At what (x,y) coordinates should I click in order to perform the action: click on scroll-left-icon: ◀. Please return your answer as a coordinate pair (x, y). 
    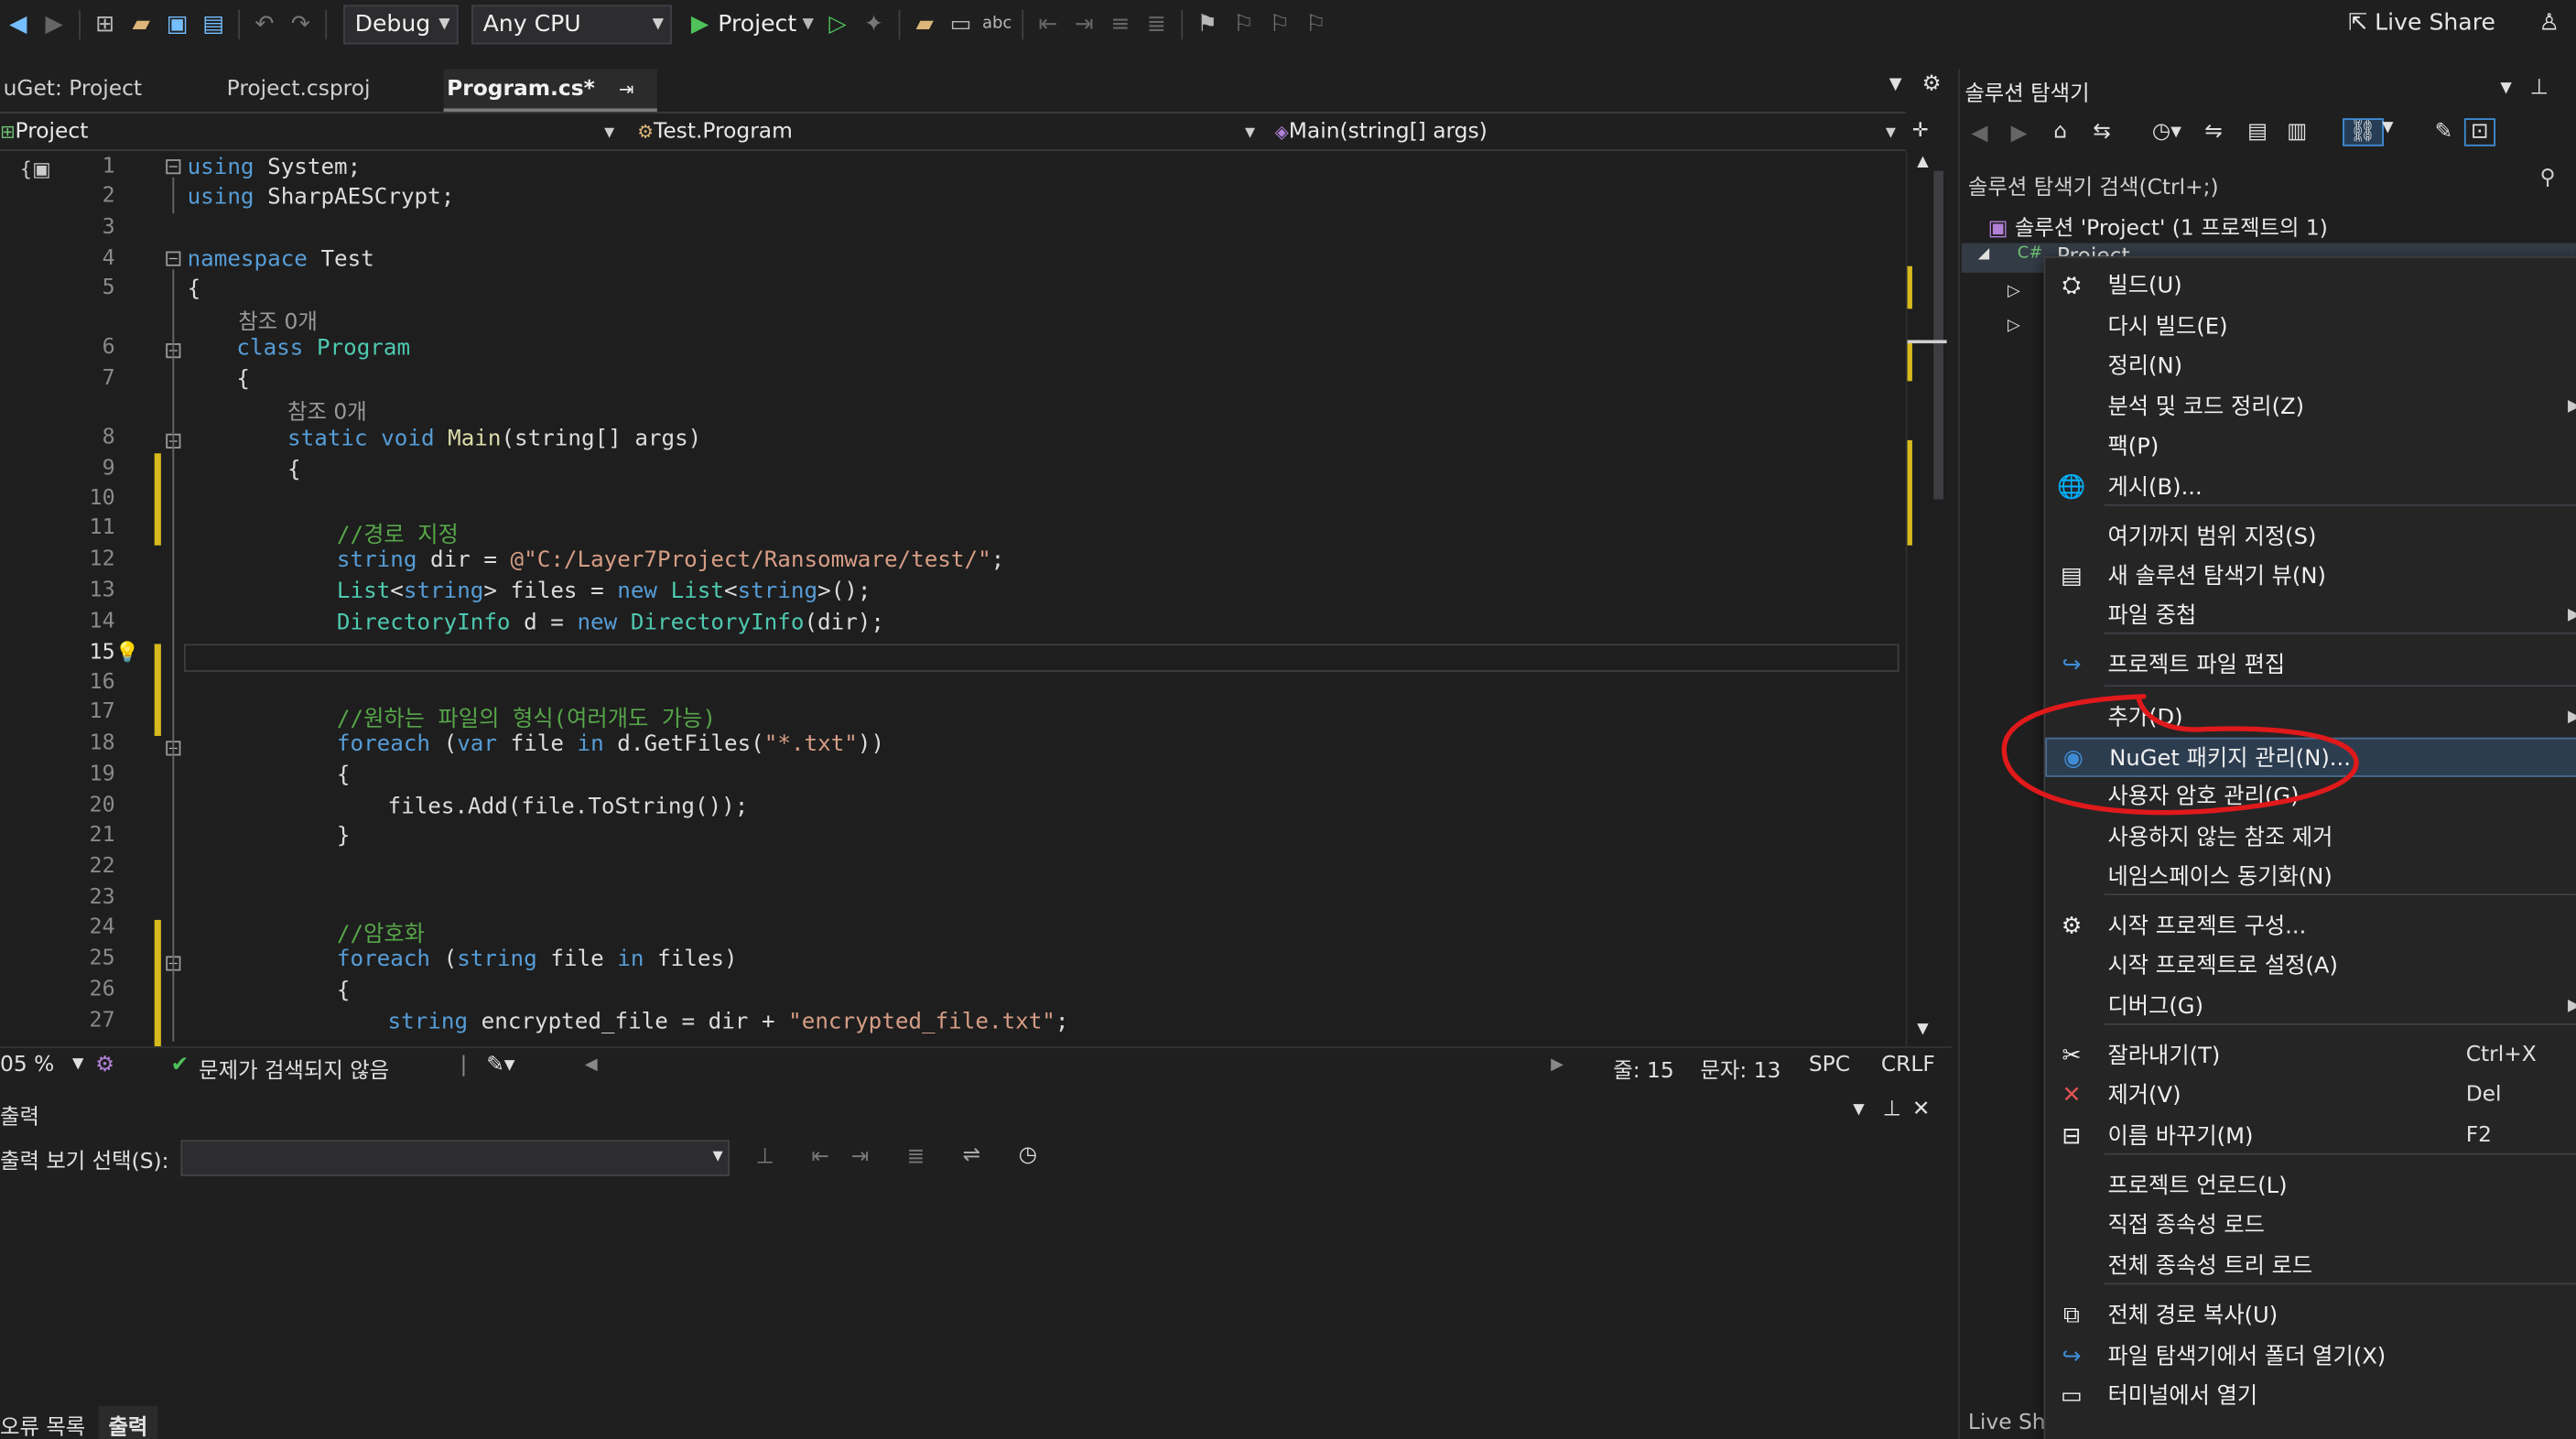
    Looking at the image, I should click on (591, 1065).